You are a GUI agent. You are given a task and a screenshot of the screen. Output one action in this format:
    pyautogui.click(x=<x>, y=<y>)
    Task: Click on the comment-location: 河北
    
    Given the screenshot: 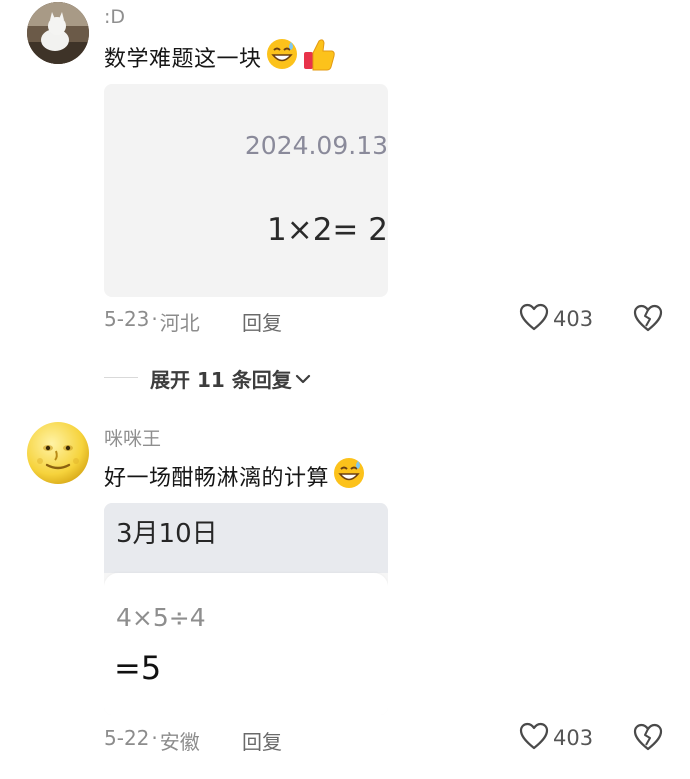 What is the action you would take?
    pyautogui.click(x=179, y=323)
    